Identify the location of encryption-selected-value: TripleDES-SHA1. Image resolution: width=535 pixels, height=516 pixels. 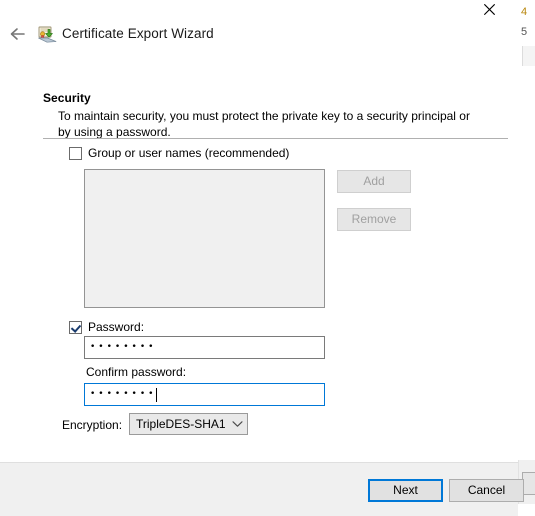
(181, 424).